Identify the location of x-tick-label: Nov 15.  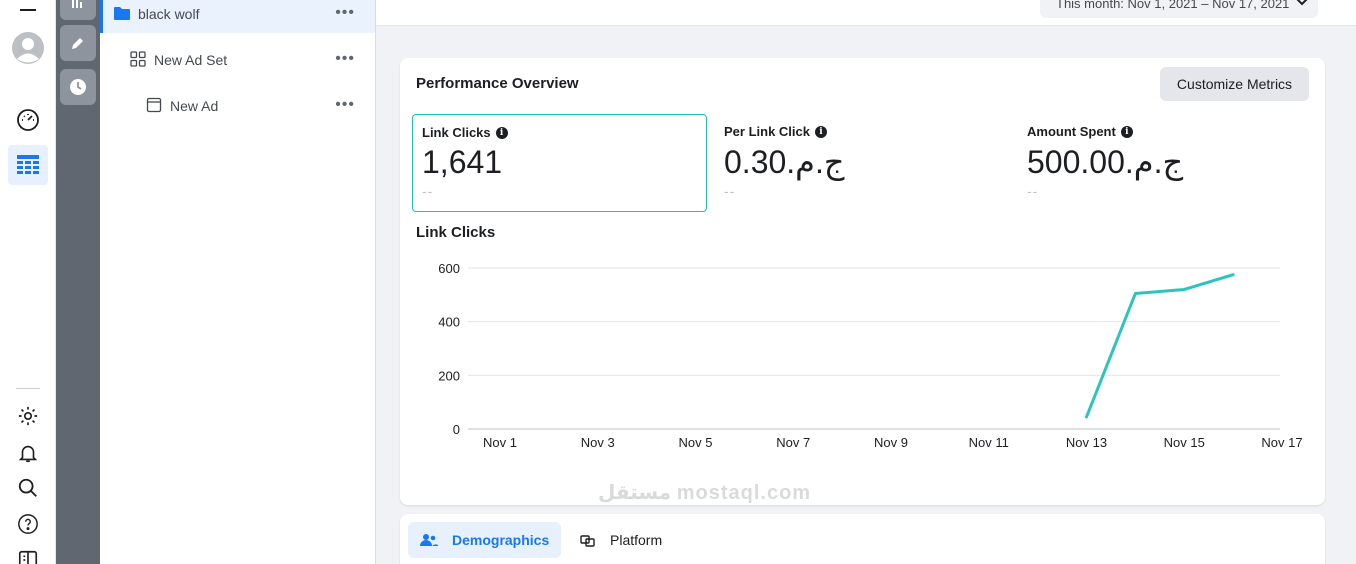
(1184, 442).